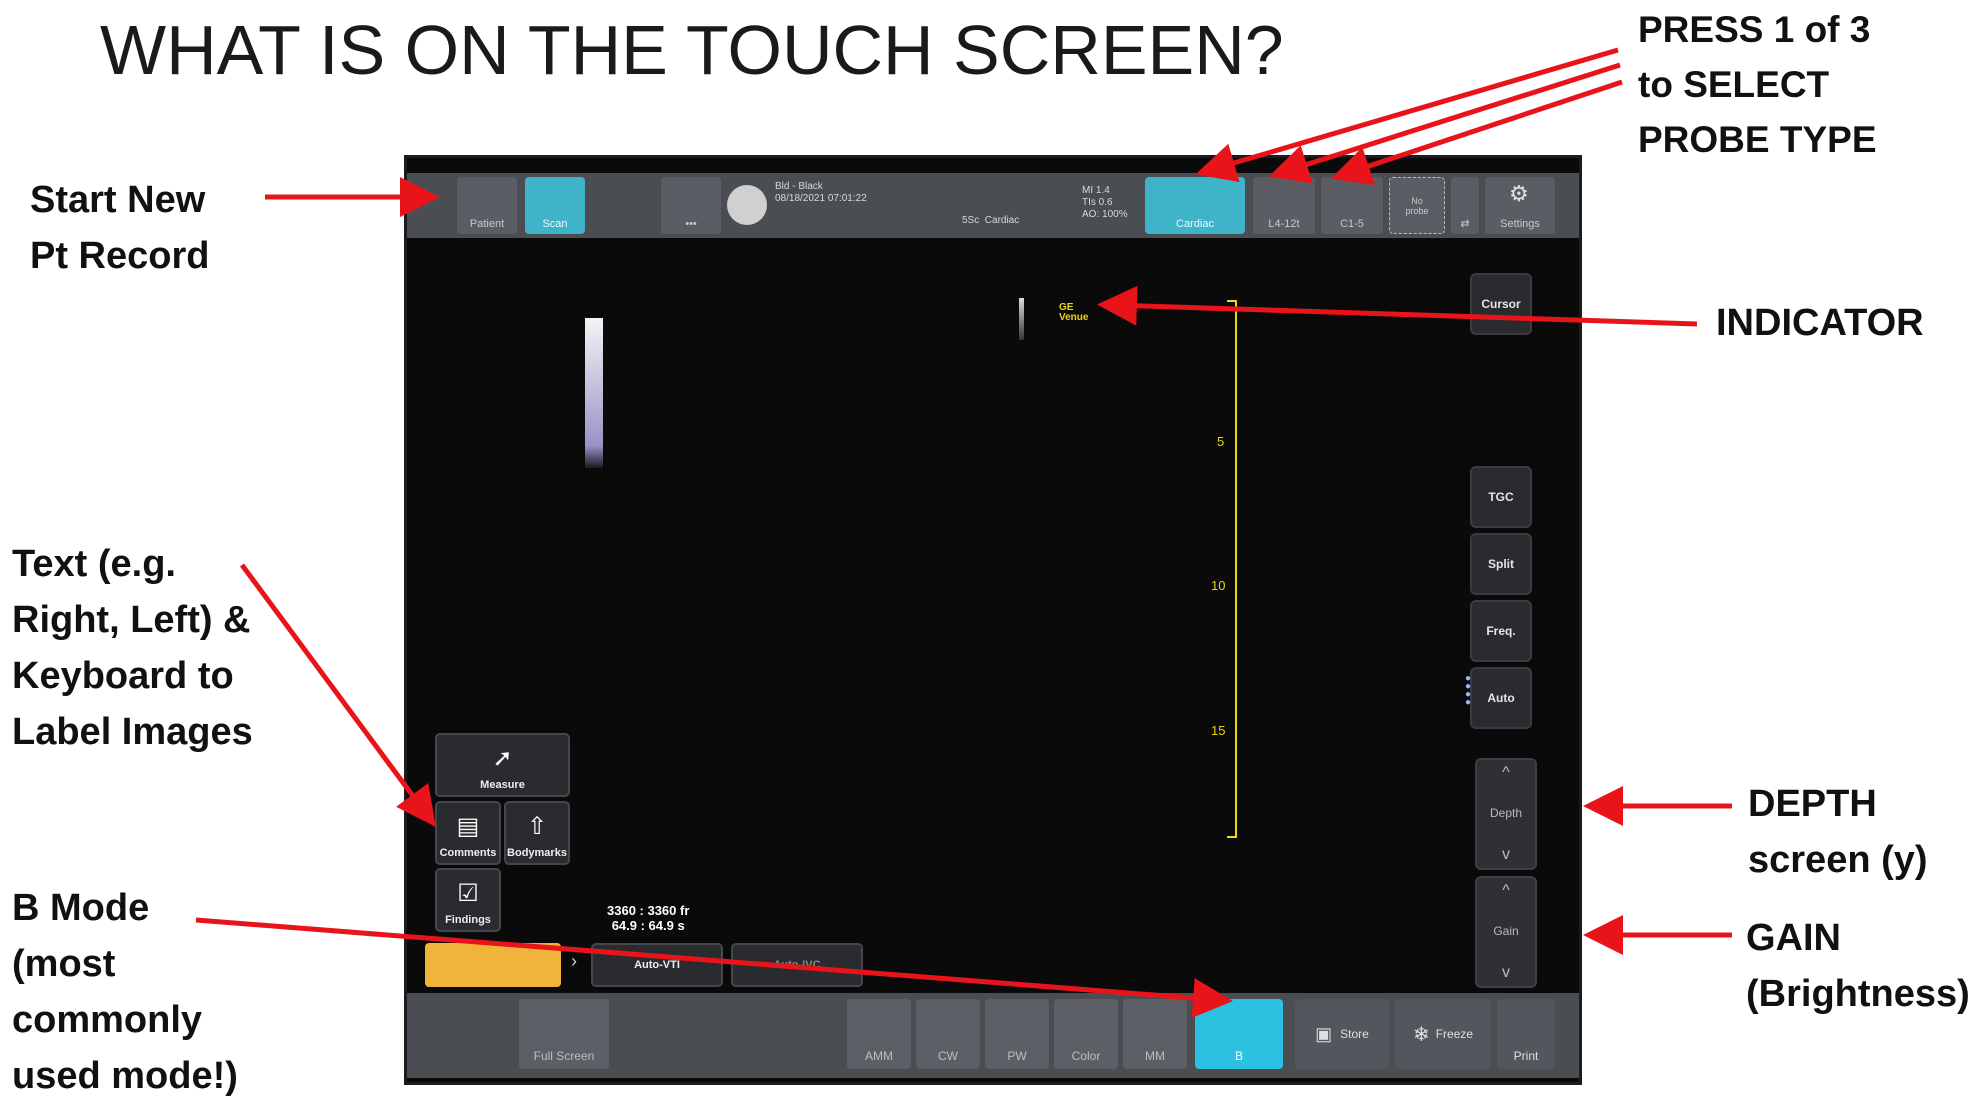 This screenshot has height=1104, width=1981. I want to click on avatar, so click(747, 205).